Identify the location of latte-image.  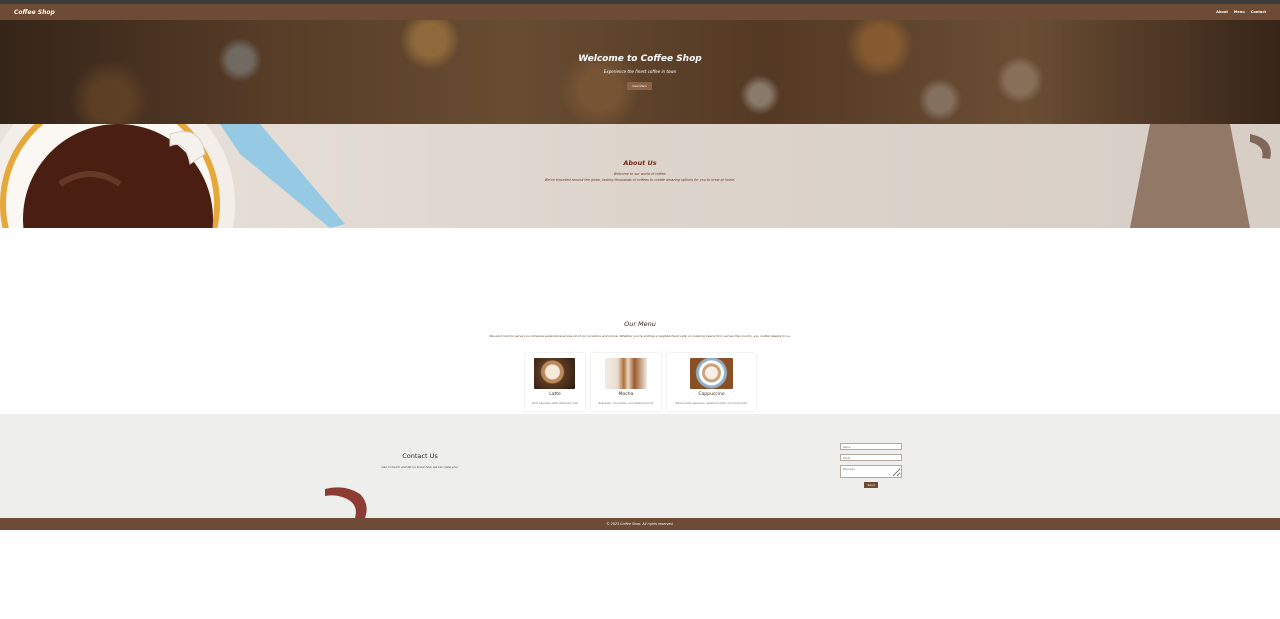
(554, 373).